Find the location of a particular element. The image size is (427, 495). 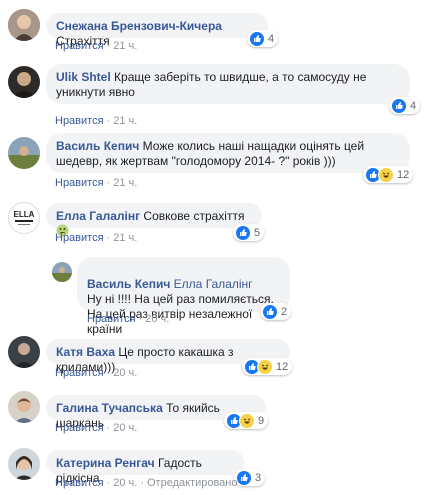

comment-bubble: Снежана Брензович-Кичера Страхіття is located at coordinates (157, 30).